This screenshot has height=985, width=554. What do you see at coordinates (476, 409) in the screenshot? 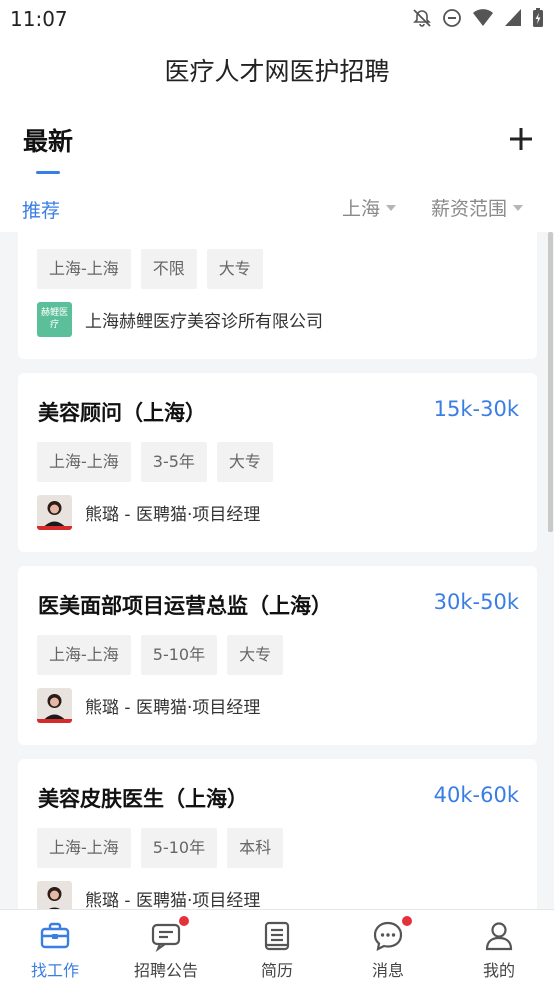
I see `job-salary: 15k-30k` at bounding box center [476, 409].